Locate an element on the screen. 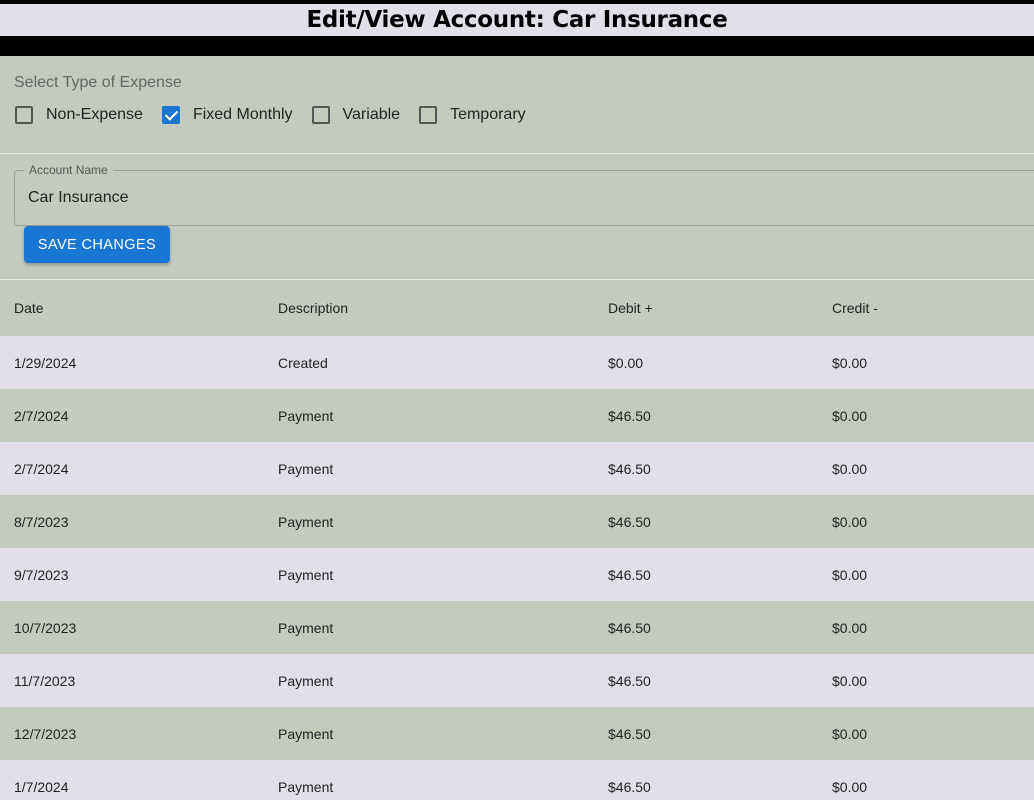 This screenshot has width=1034, height=800. cell-date: 1/7/2024 is located at coordinates (41, 786).